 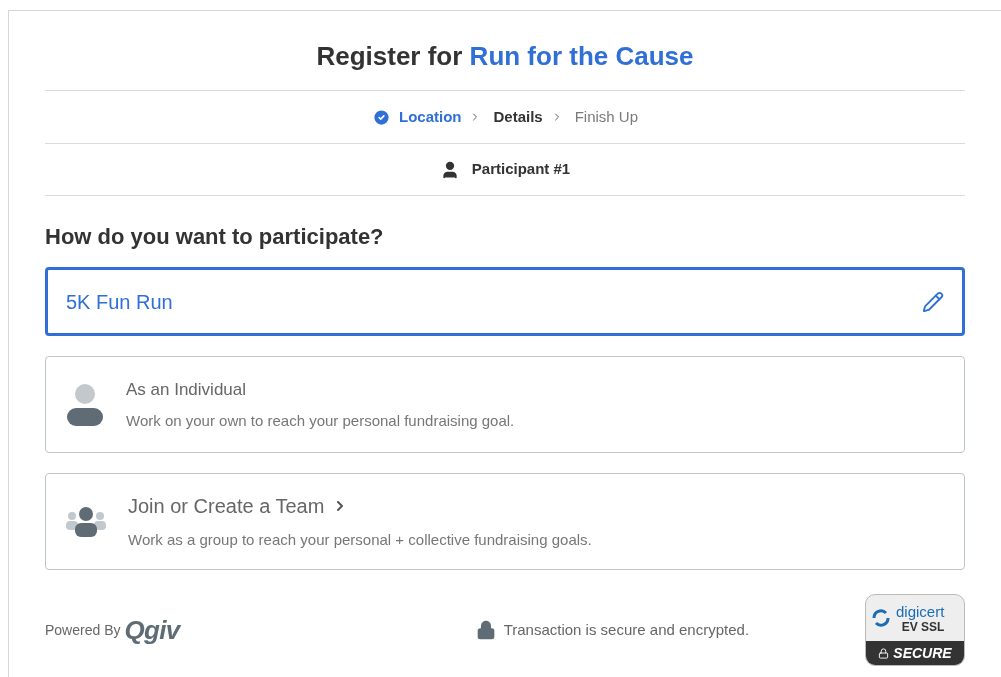 I want to click on circular-arrows-icon, so click(x=881, y=618).